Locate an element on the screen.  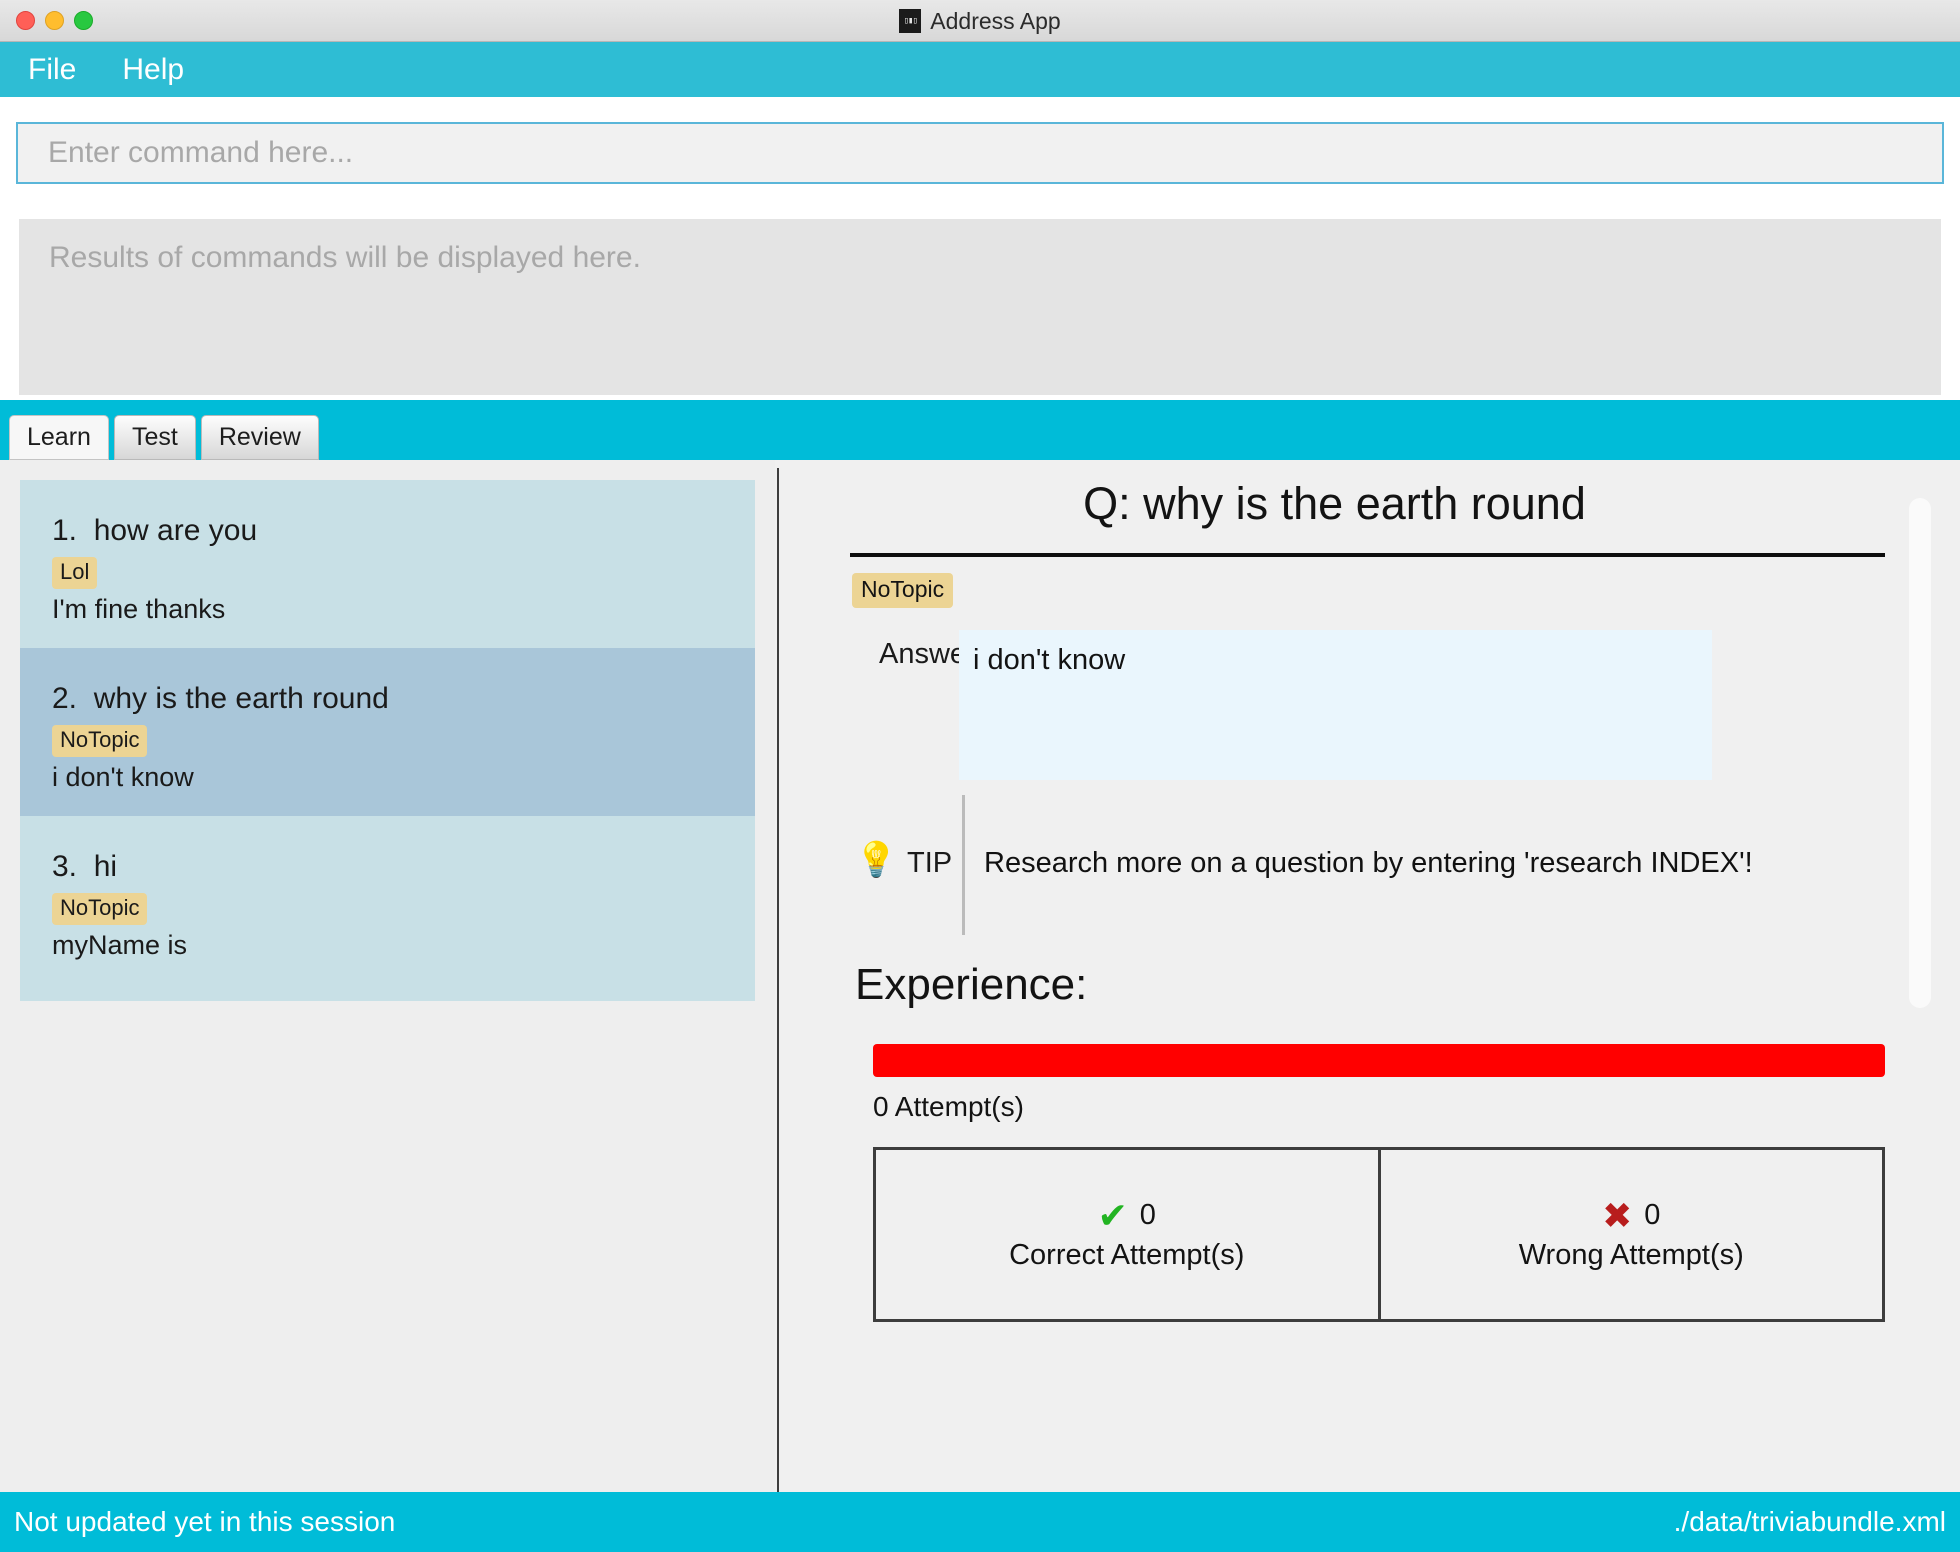
menu-bar: File Help is located at coordinates (980, 69).